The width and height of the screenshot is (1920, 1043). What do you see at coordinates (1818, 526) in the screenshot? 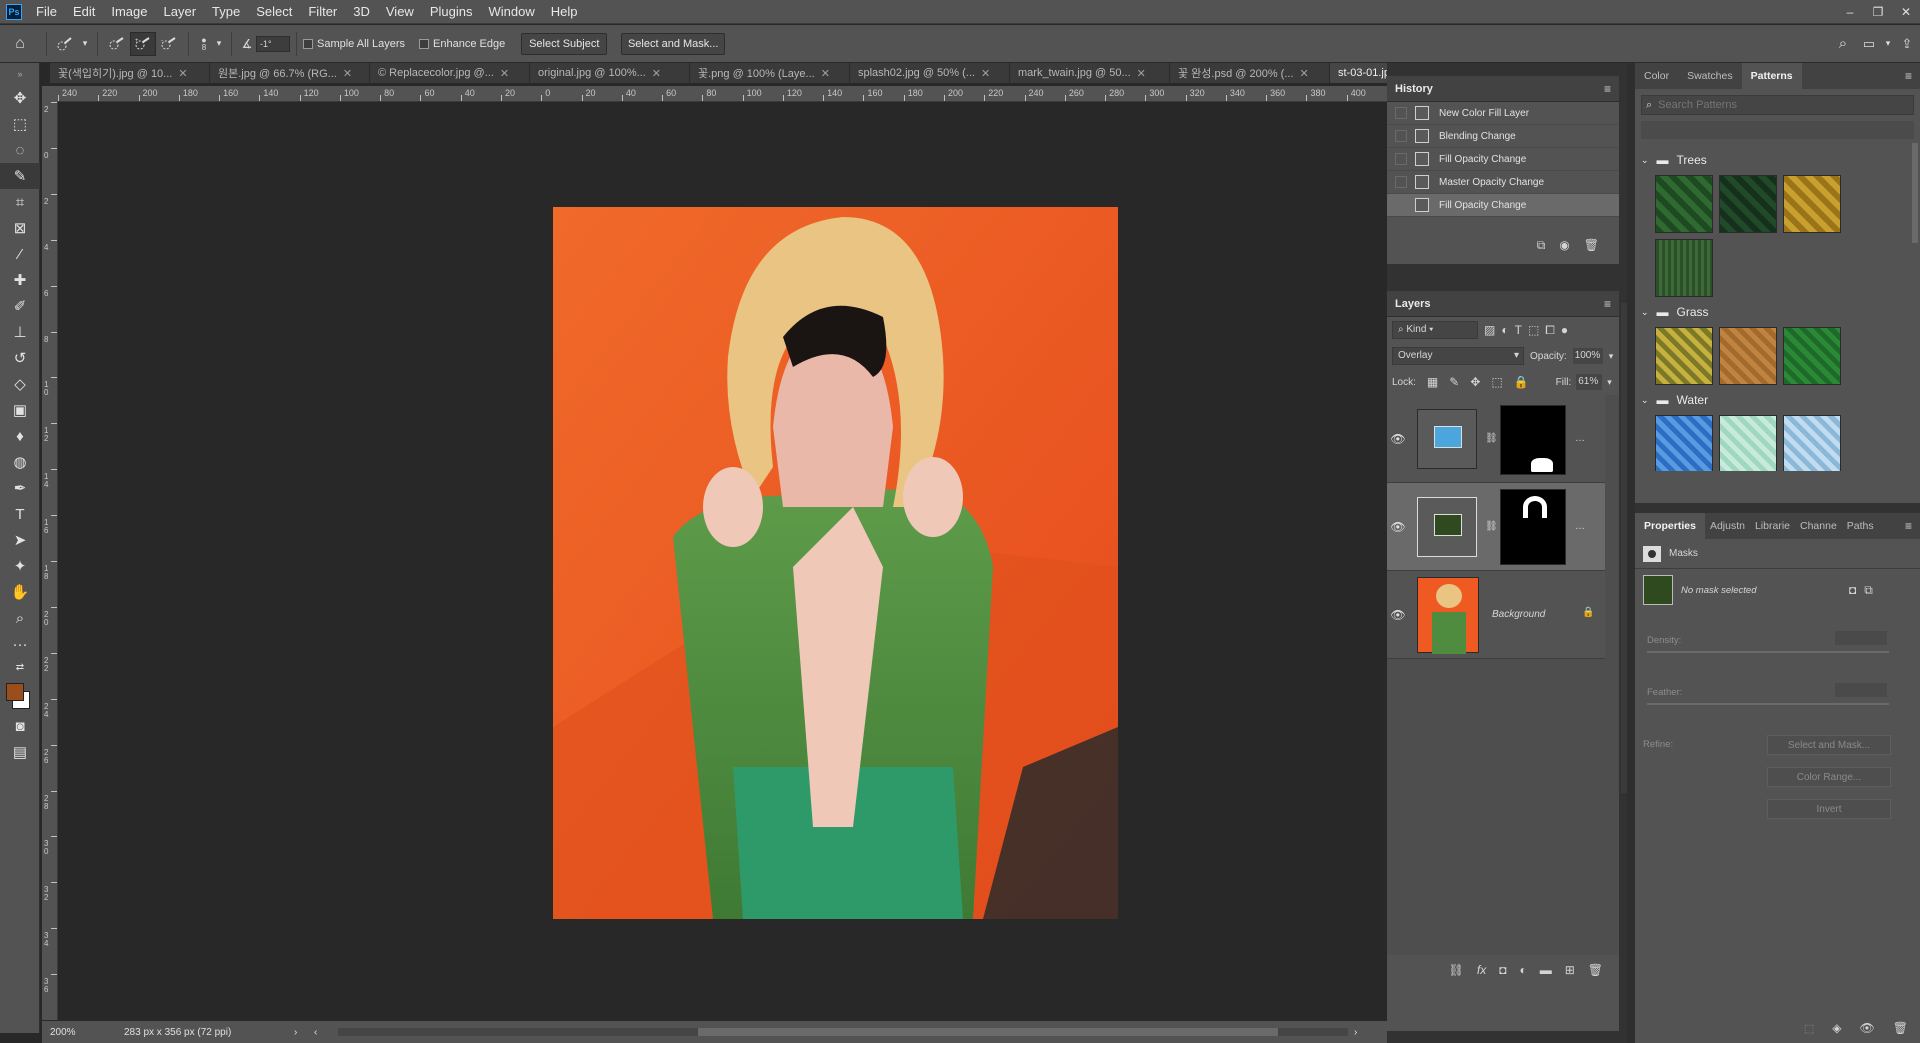
I see `tab-channels: Channe` at bounding box center [1818, 526].